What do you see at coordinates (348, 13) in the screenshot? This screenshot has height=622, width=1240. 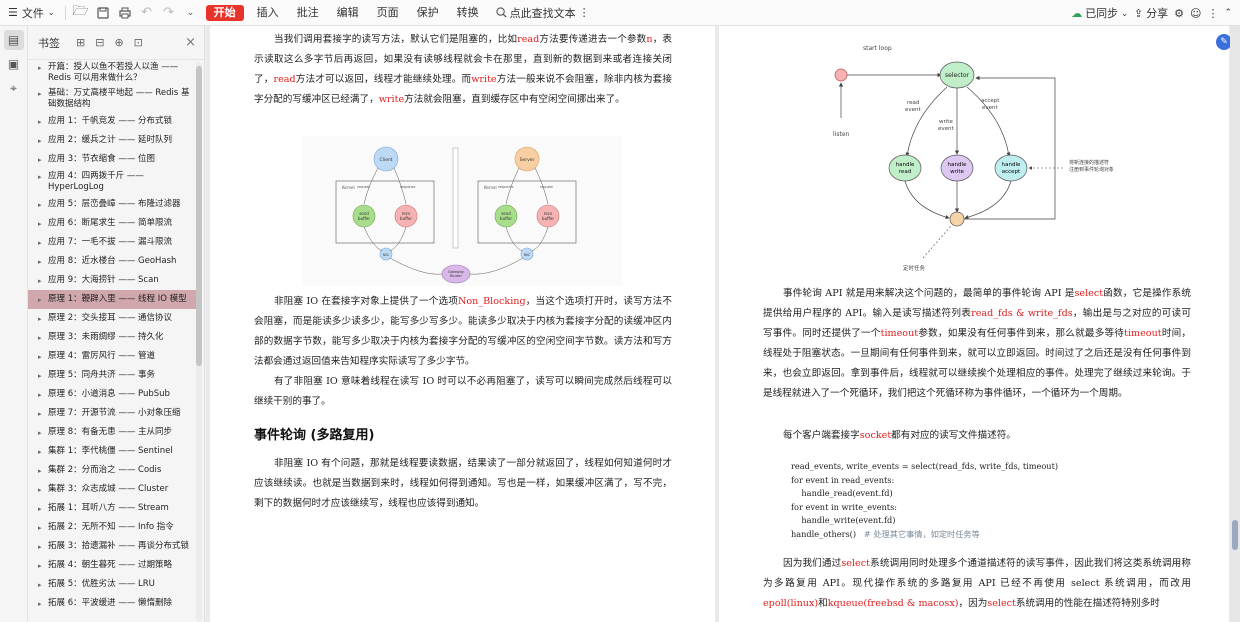 I see `tab-edit: 编辑` at bounding box center [348, 13].